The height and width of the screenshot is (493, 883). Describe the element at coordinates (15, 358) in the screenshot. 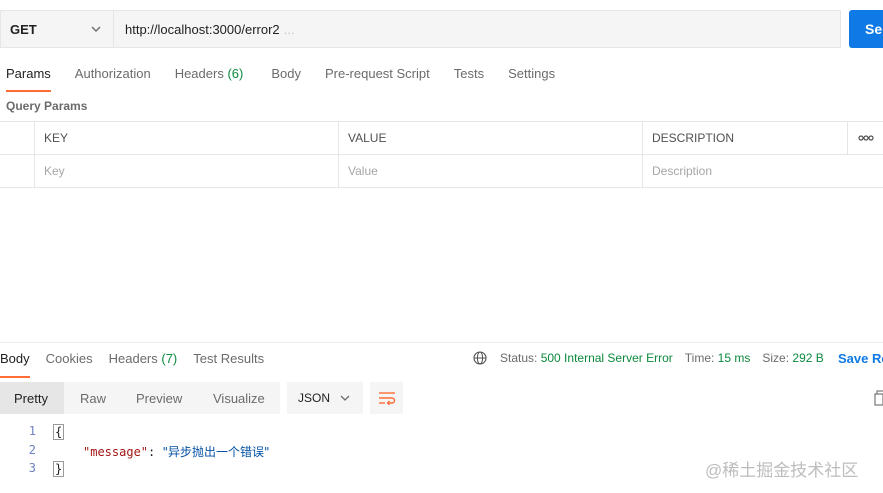

I see `response-tab-body-label: Body` at that location.